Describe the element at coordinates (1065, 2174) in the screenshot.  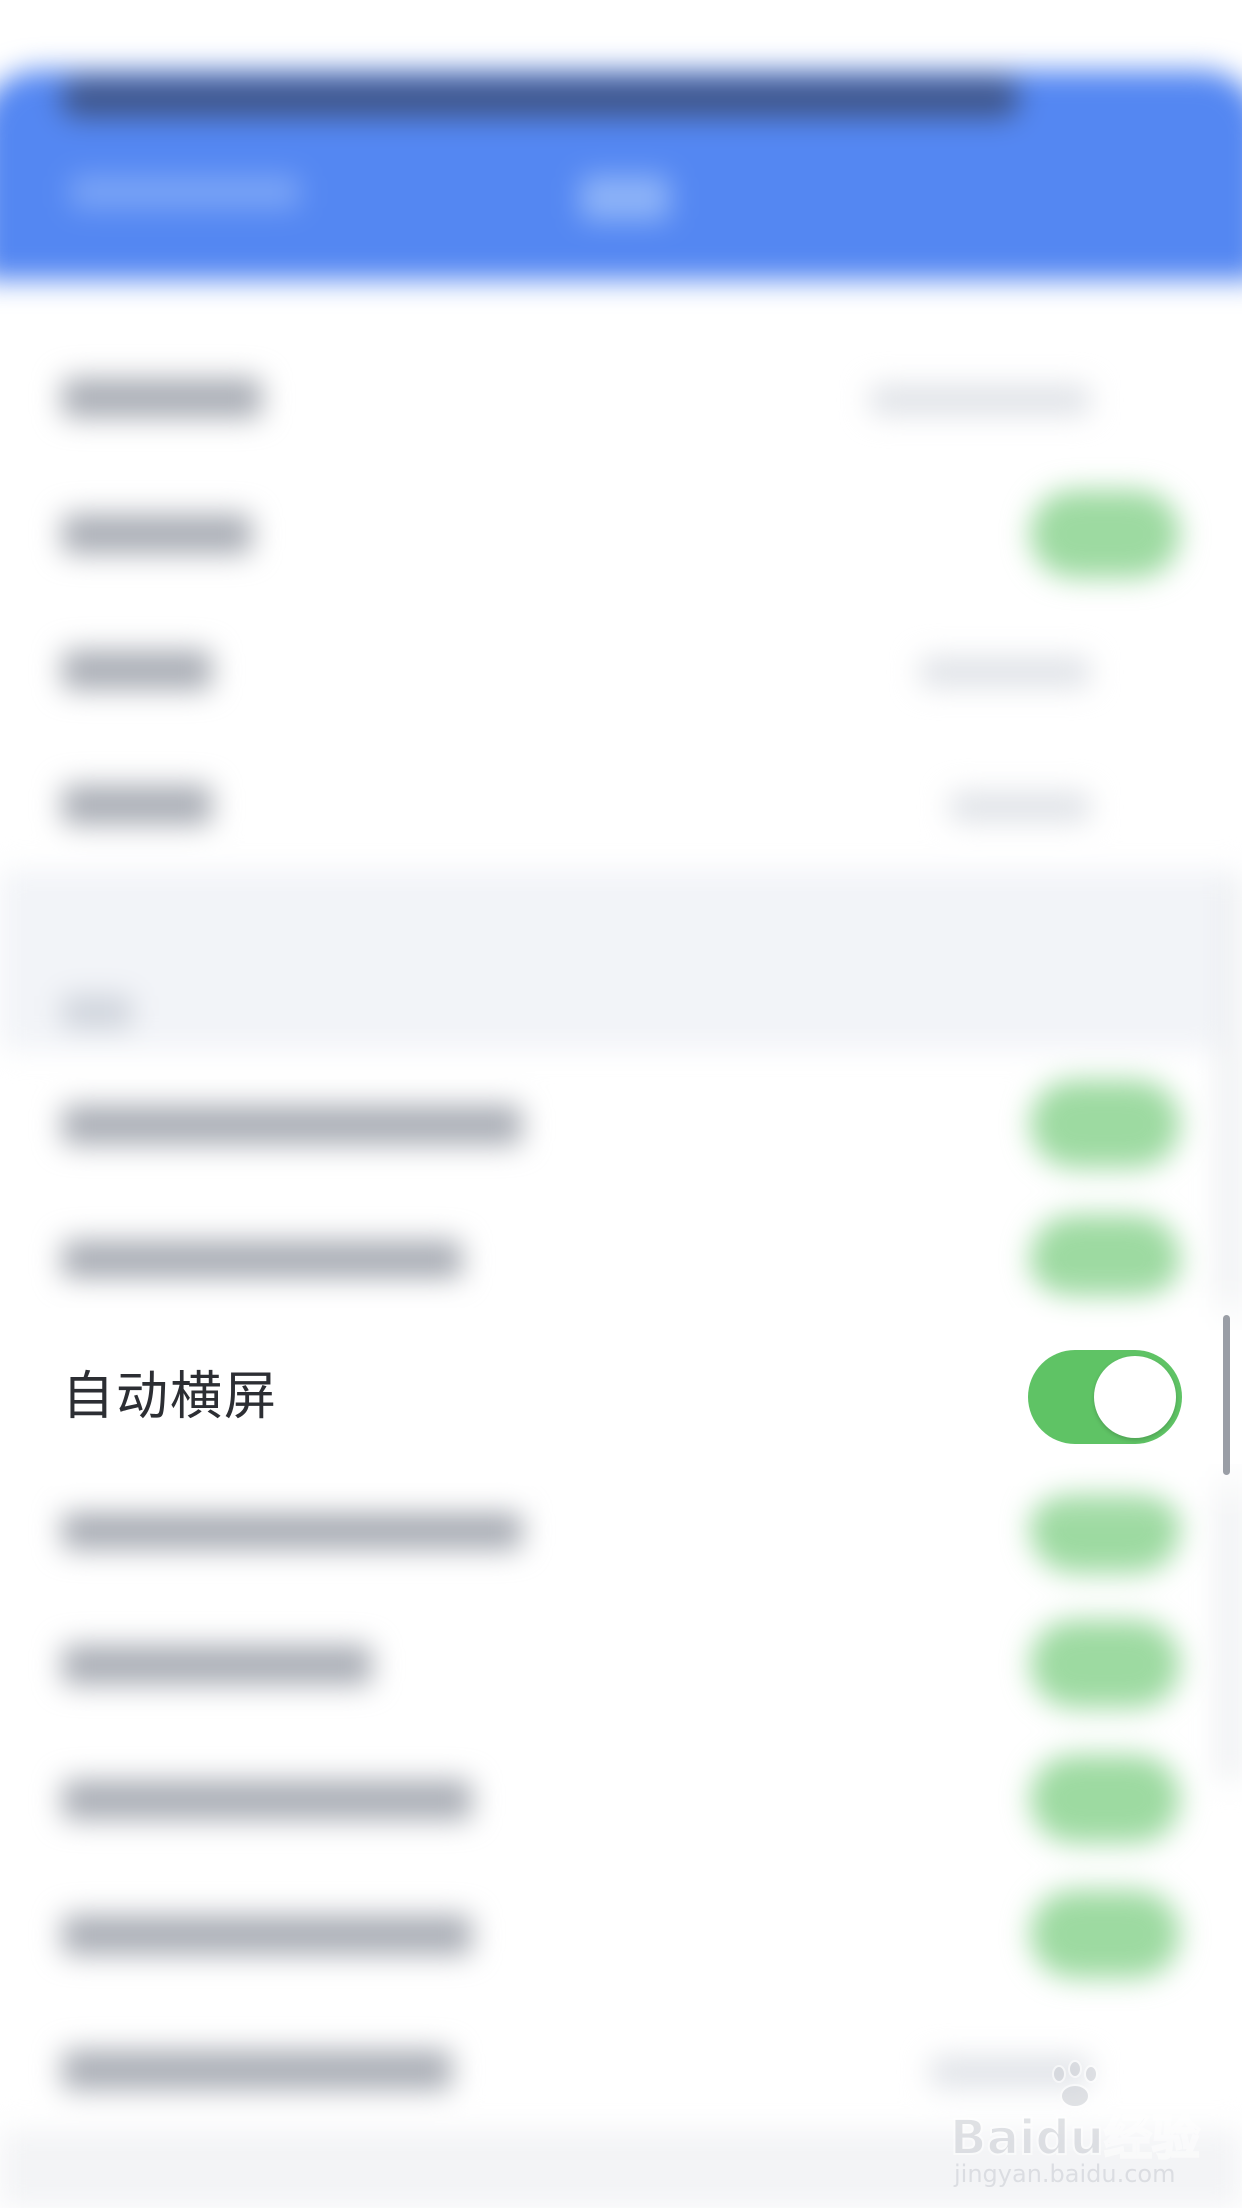
I see `watermark-url: jingyan.baidu.com` at that location.